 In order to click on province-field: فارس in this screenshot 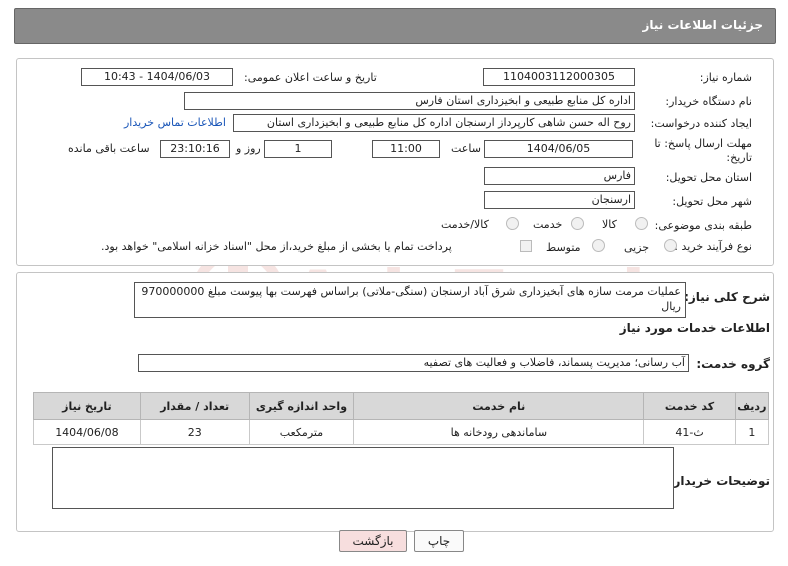, I will do `click(559, 176)`.